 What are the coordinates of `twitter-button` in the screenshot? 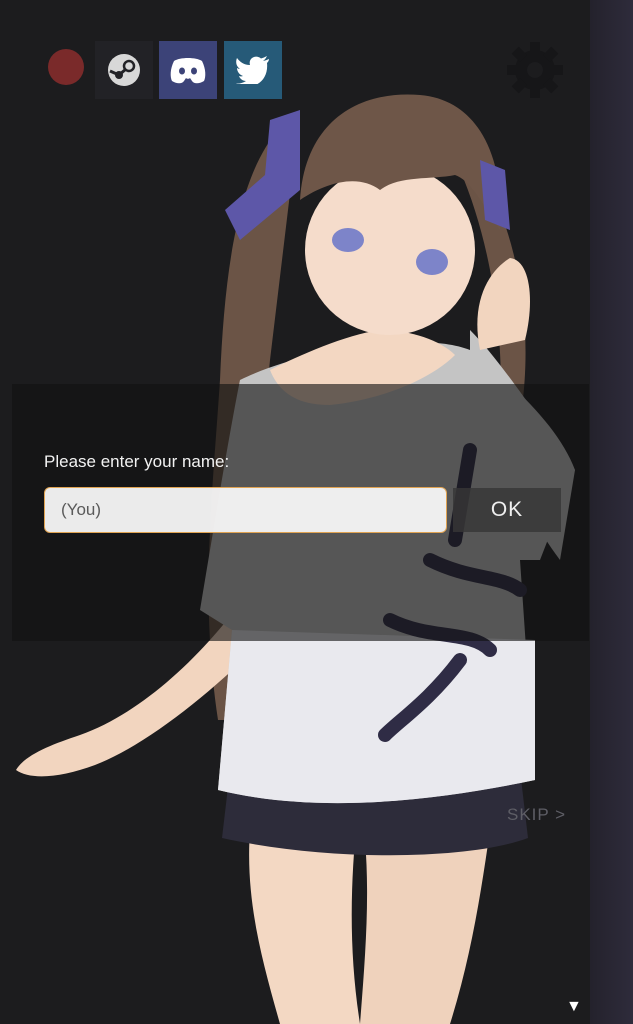 It's located at (253, 70).